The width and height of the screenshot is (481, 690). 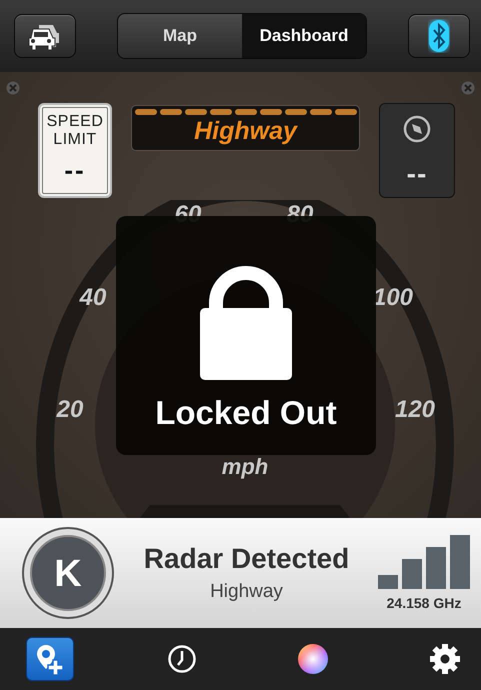 What do you see at coordinates (246, 413) in the screenshot?
I see `locked-out-label: Locked Out` at bounding box center [246, 413].